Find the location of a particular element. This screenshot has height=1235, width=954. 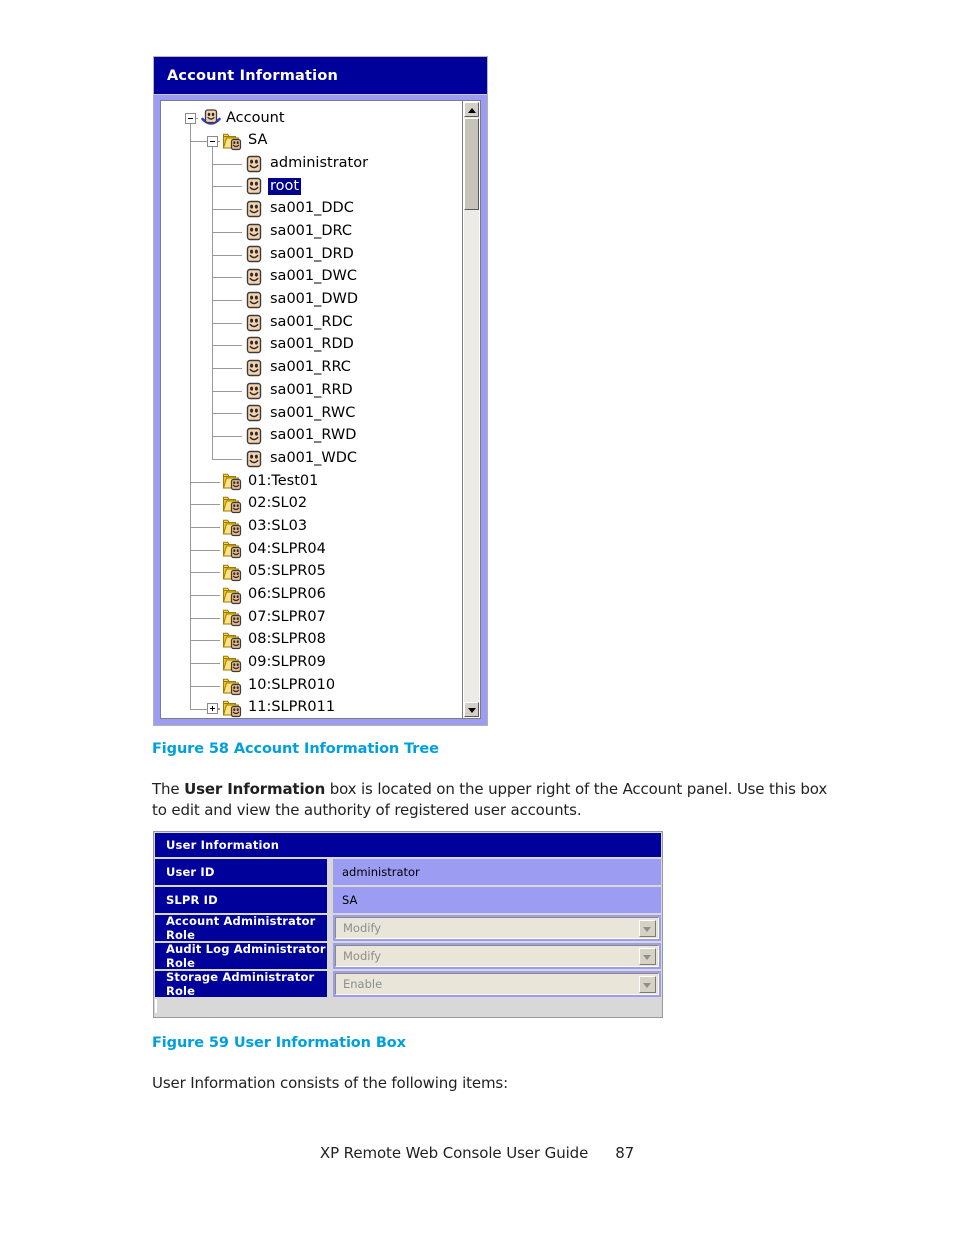

user-info-row-audit-log-administrator-role: Audit Log Administrator Role Modify is located at coordinates (408, 956).